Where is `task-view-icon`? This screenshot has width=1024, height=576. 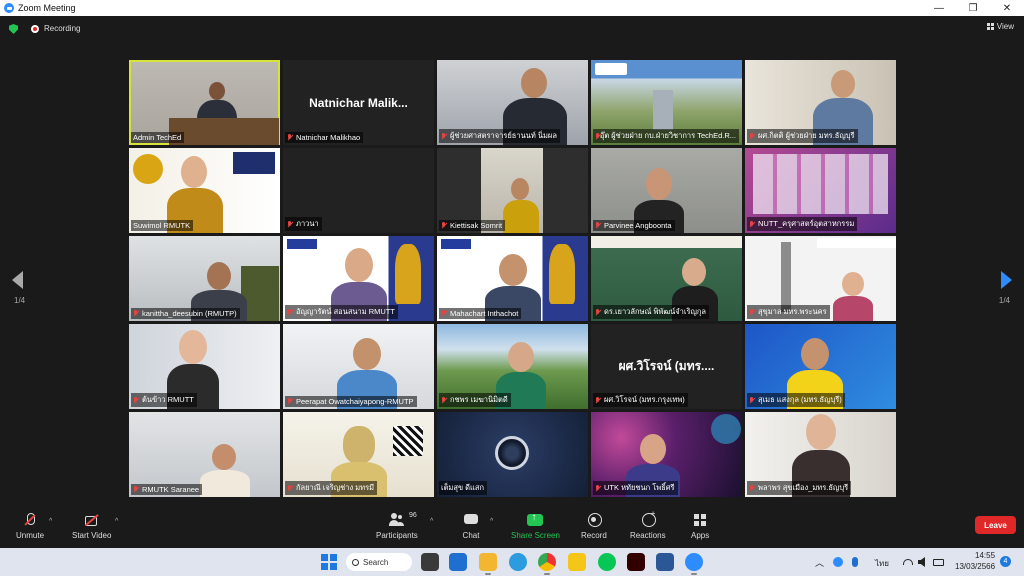 task-view-icon is located at coordinates (430, 562).